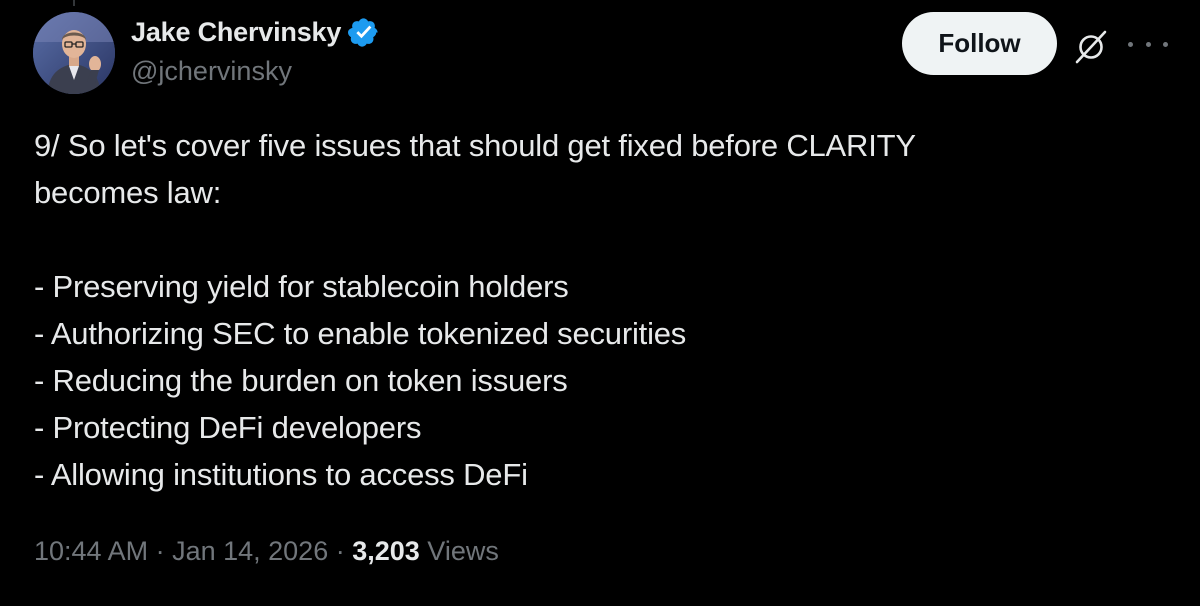  Describe the element at coordinates (594, 239) in the screenshot. I see `tweet-line` at that location.